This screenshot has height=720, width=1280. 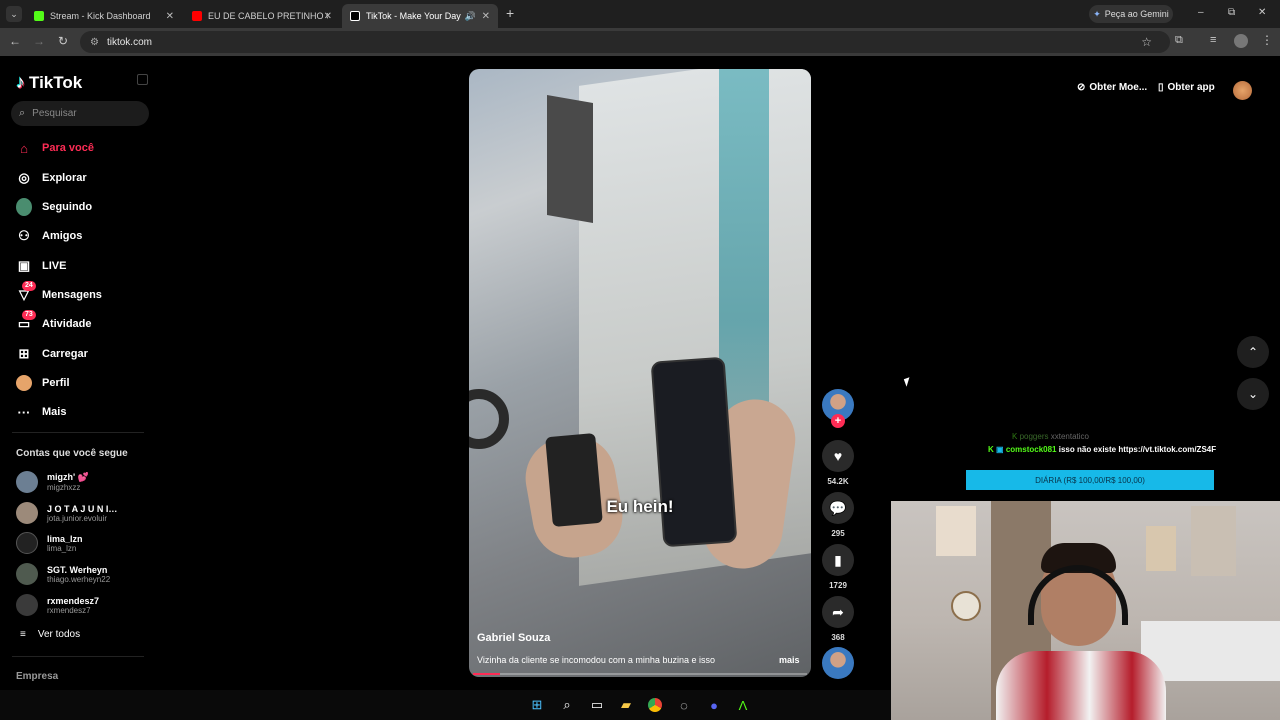 I want to click on tiktok-logo: ♪ TikTok, so click(x=49, y=82).